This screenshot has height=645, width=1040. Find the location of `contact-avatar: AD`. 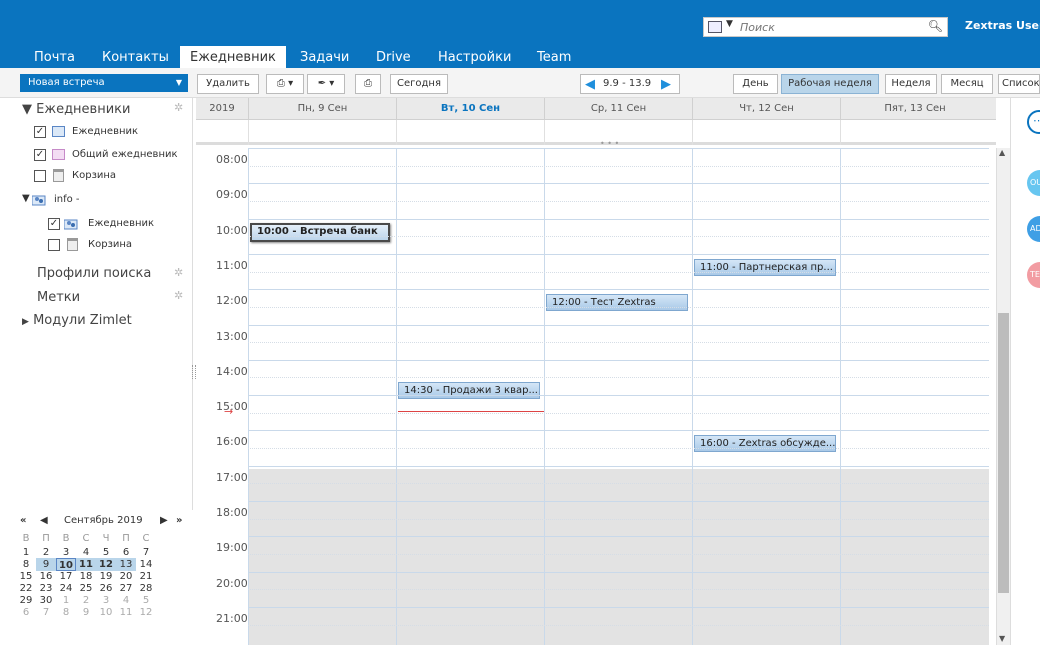

contact-avatar: AD is located at coordinates (1033, 229).